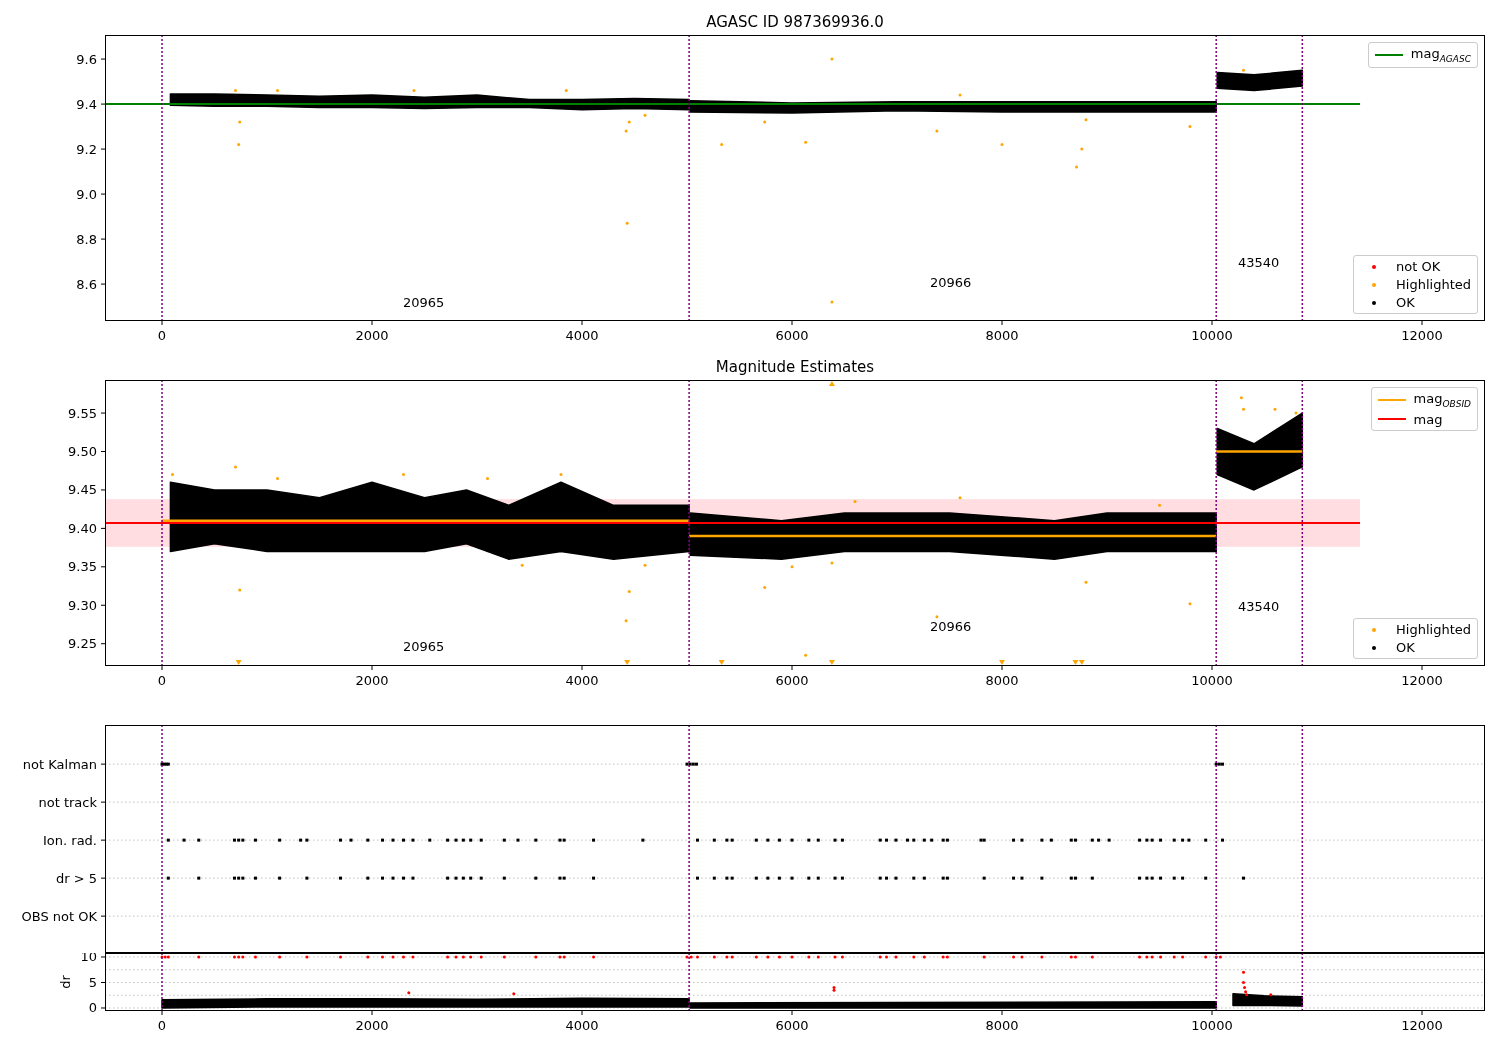 This screenshot has height=1050, width=1500. I want to click on tick-label: 8.6, so click(86, 284).